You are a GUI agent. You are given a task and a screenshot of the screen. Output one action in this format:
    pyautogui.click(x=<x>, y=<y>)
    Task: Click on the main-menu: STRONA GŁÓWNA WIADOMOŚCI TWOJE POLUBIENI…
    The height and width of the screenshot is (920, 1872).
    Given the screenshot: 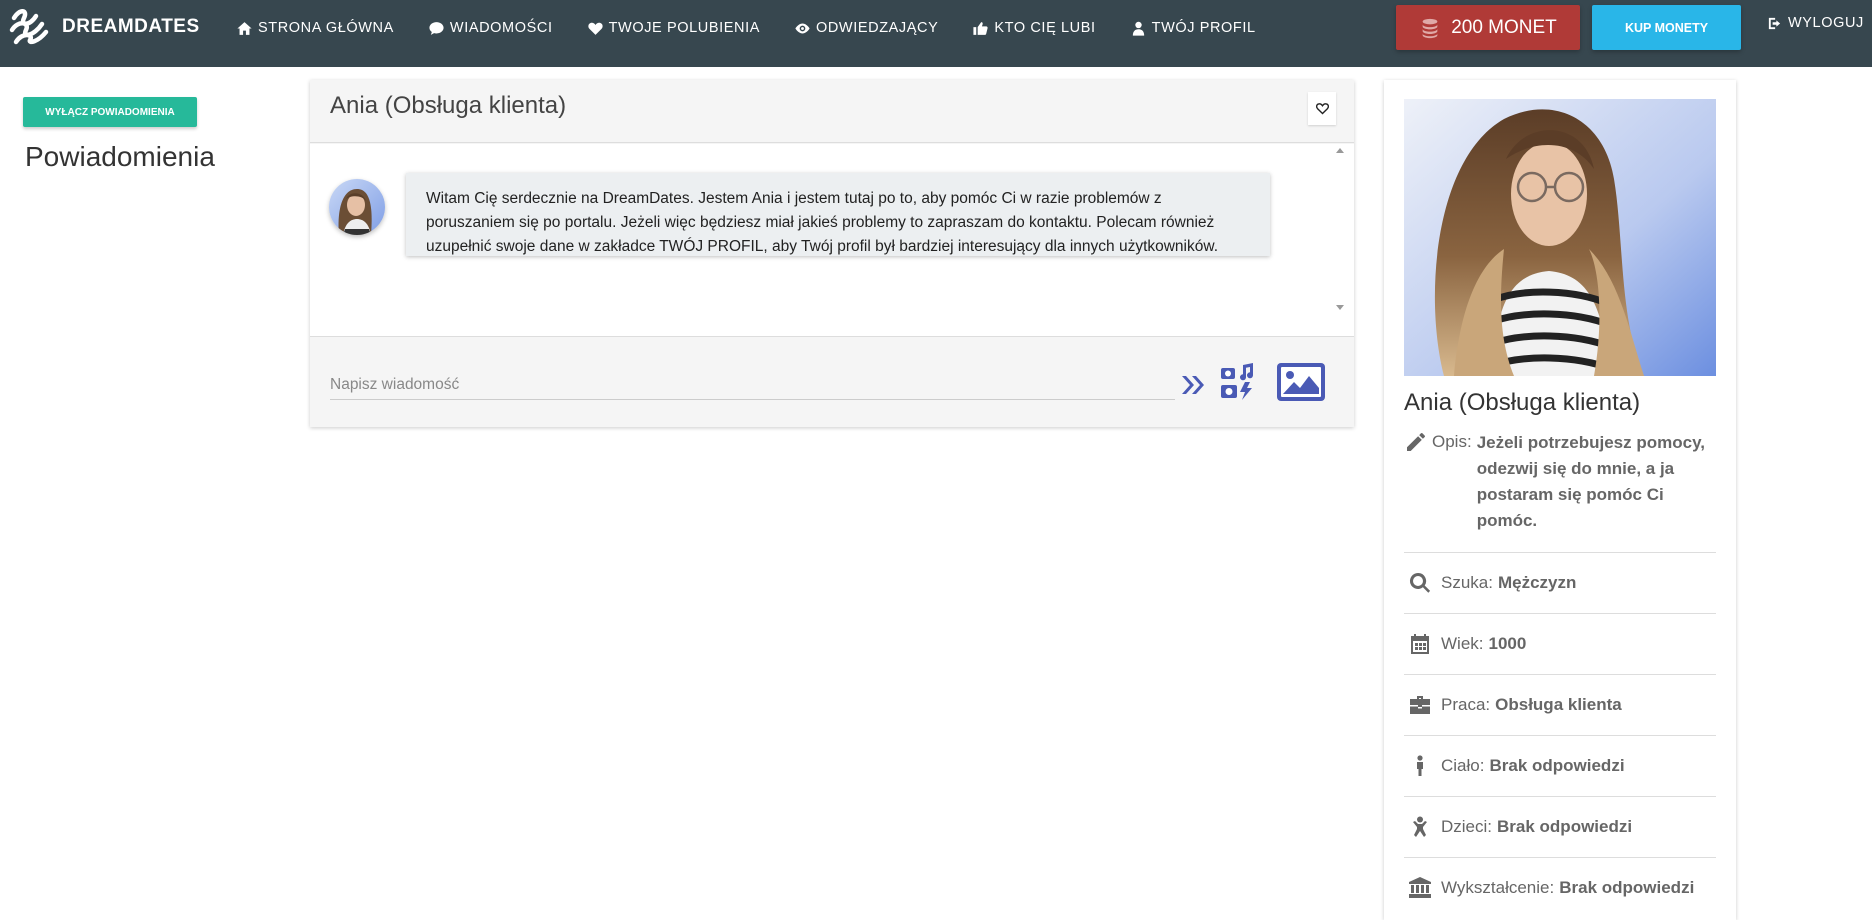 What is the action you would take?
    pyautogui.click(x=763, y=28)
    